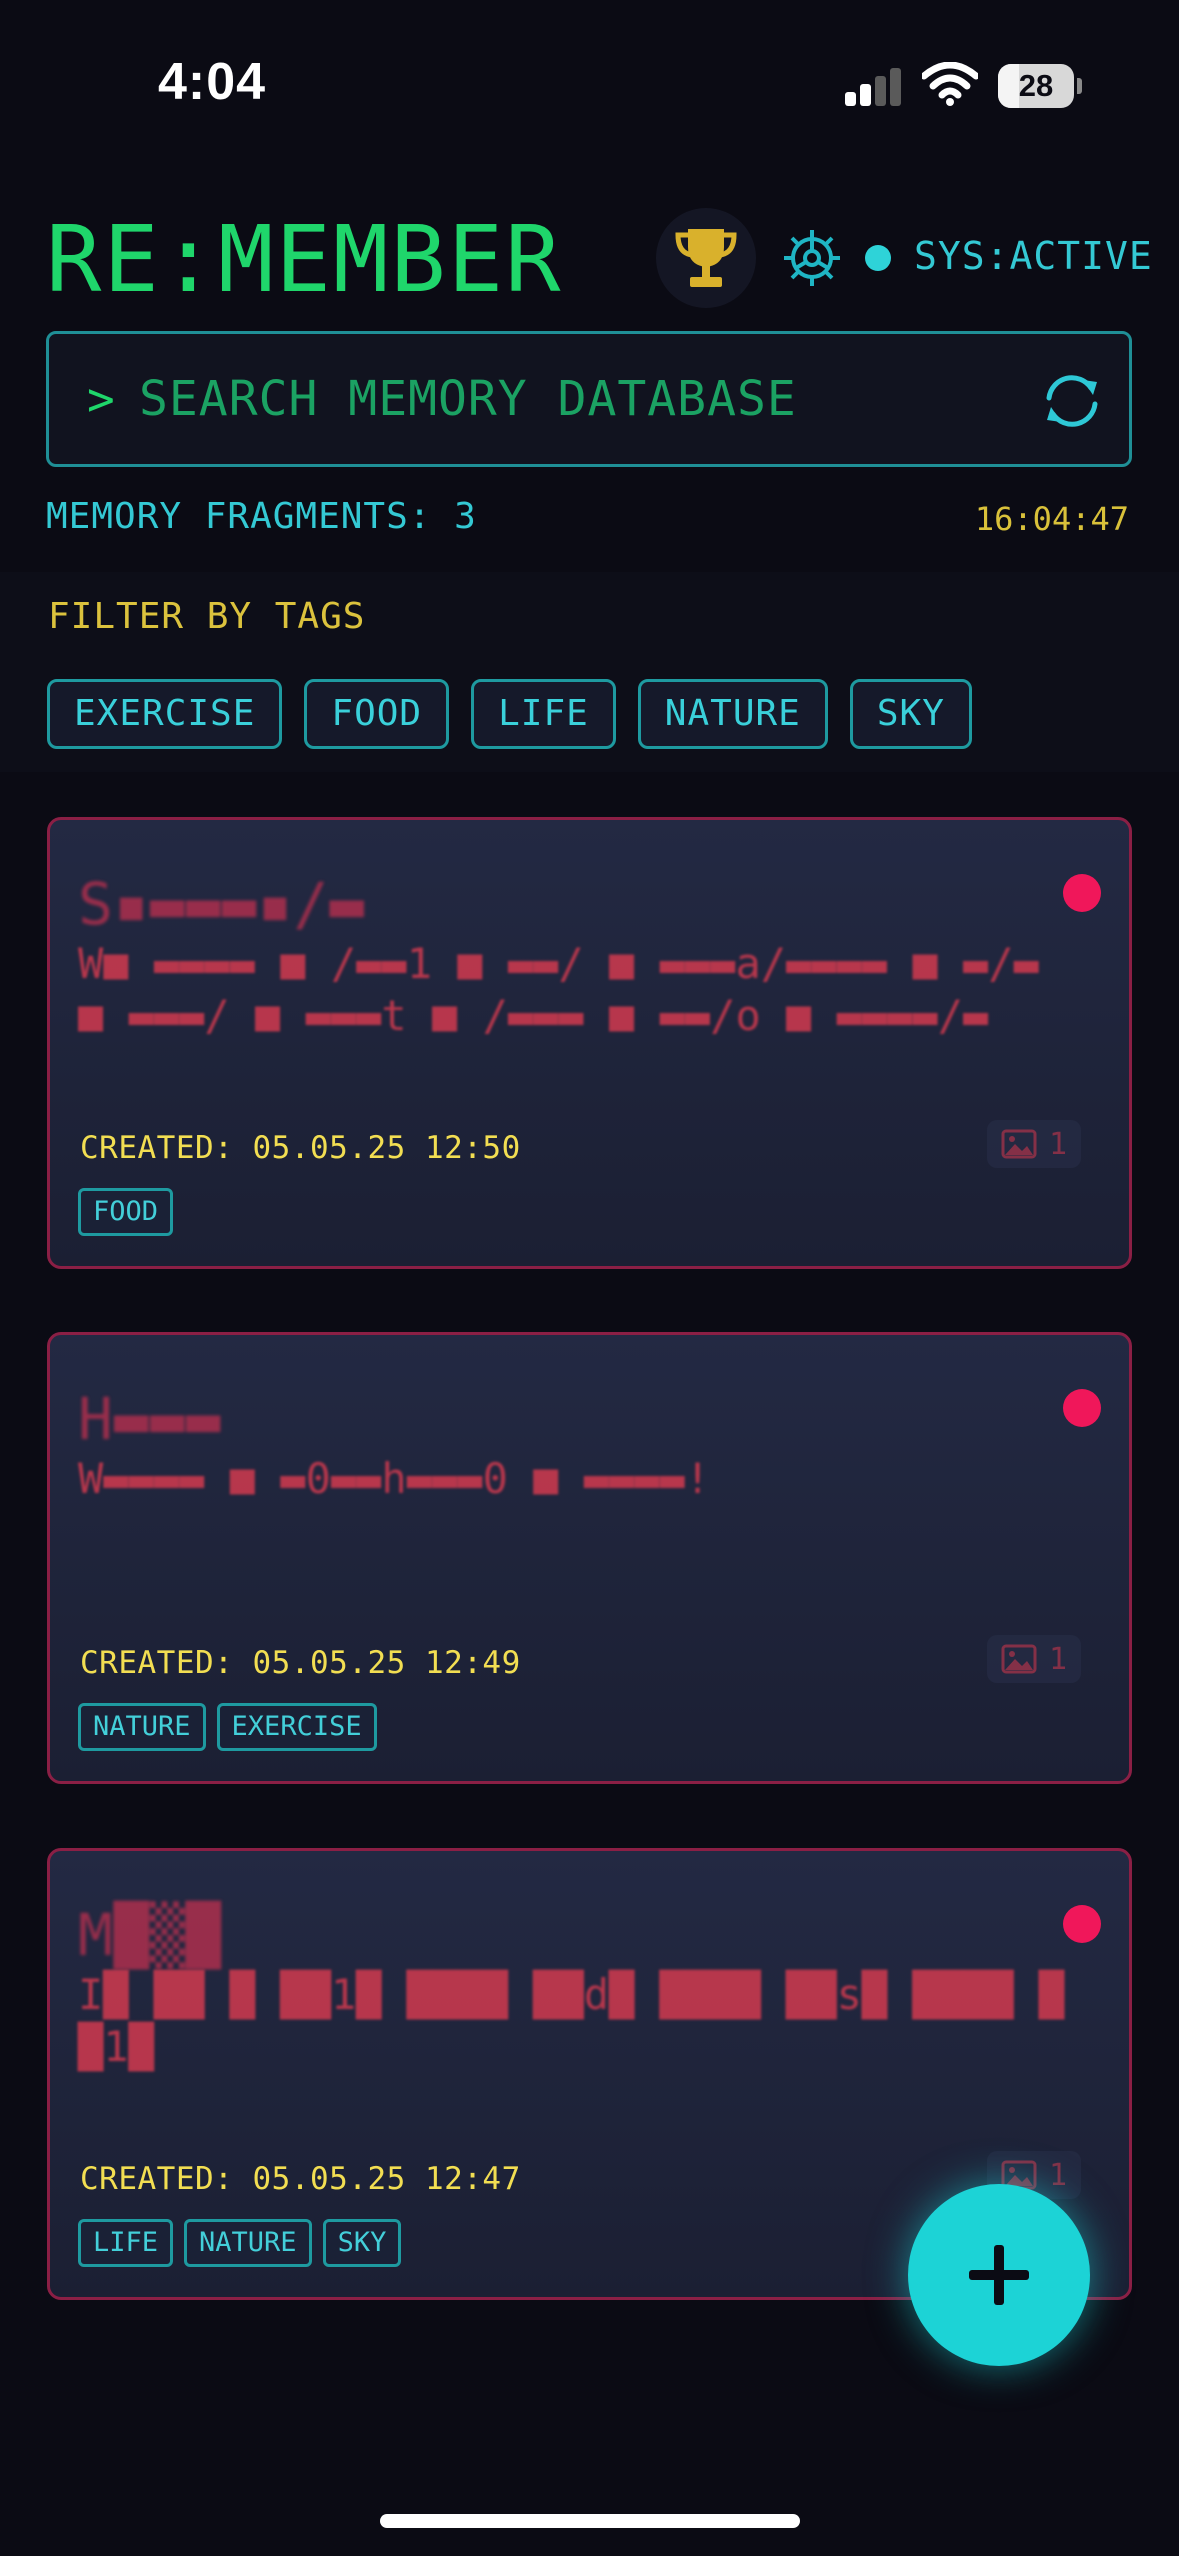 Image resolution: width=1179 pixels, height=2556 pixels. Describe the element at coordinates (910, 714) in the screenshot. I see `filter-tag-sky: SKY` at that location.